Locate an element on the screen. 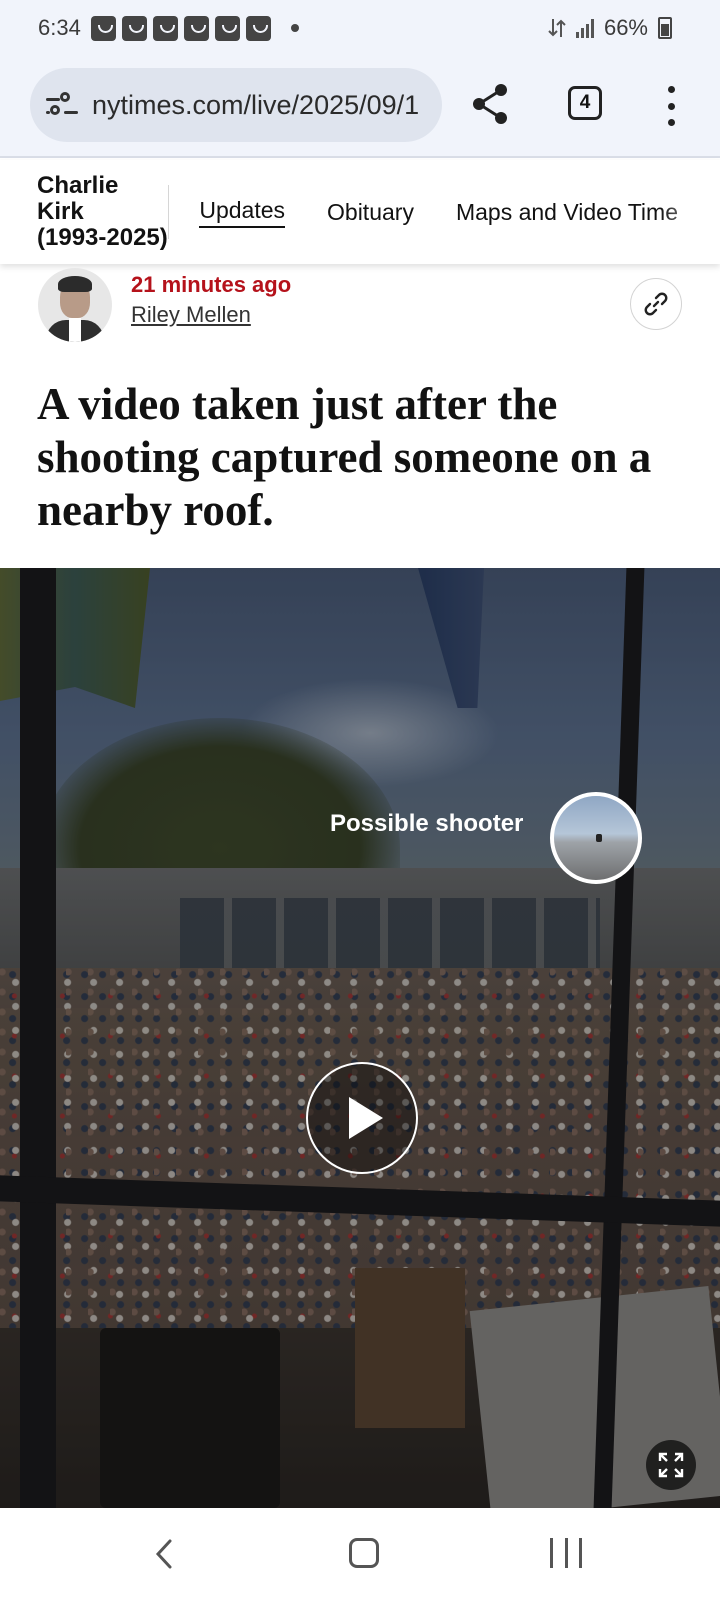  possible-shooter-label: Possible shooter is located at coordinates (427, 823).